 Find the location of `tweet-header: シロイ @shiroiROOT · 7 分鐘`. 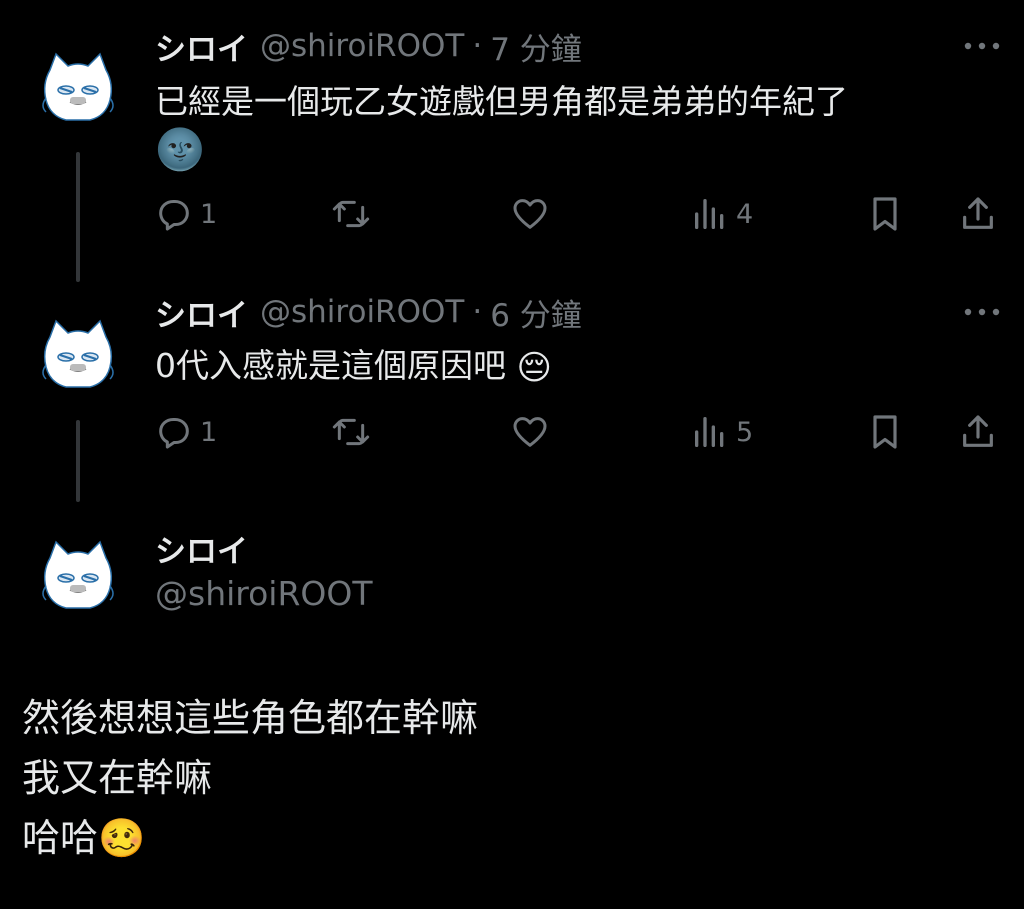

tweet-header: シロイ @shiroiROOT · 7 分鐘 is located at coordinates (368, 46).